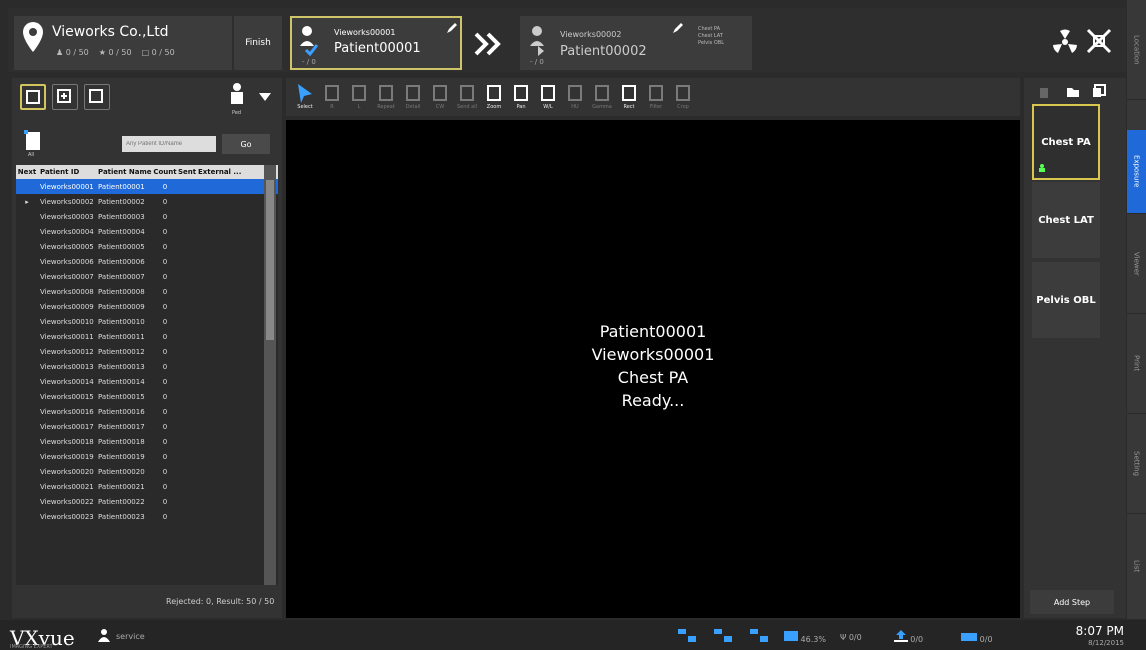 The width and height of the screenshot is (1146, 650). I want to click on next-patient-name: Patient00002, so click(603, 51).